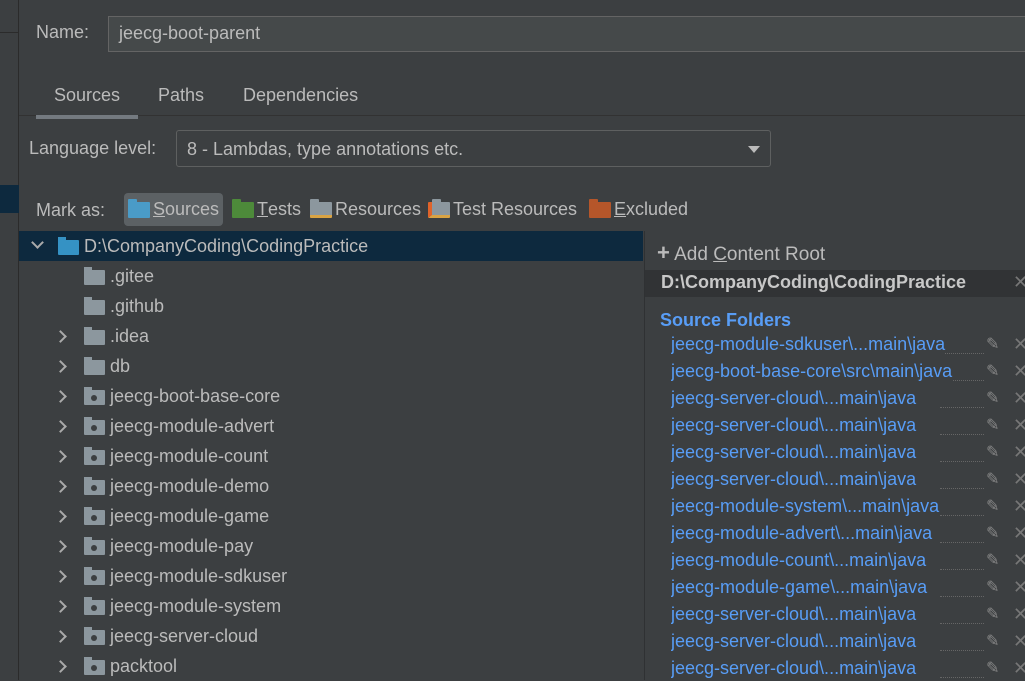 Image resolution: width=1025 pixels, height=681 pixels. I want to click on source-folder-item: jeecg-boot-base-core\src\main\java, so click(828, 372).